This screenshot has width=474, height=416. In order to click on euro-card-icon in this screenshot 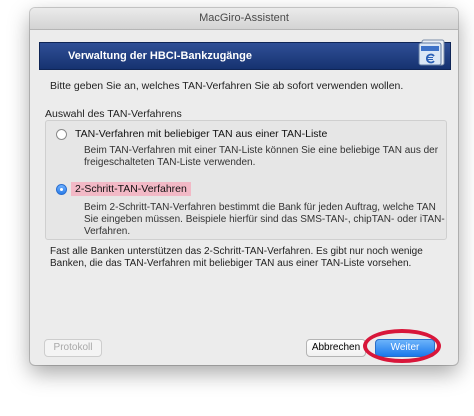, I will do `click(431, 52)`.